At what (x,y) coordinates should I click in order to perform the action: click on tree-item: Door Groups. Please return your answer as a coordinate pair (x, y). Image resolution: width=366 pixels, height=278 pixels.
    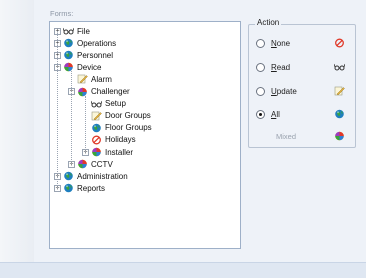
    Looking at the image, I should click on (116, 116).